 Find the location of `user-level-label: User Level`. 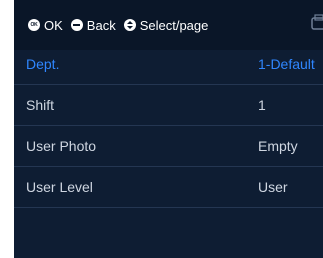

user-level-label: User Level is located at coordinates (59, 187).